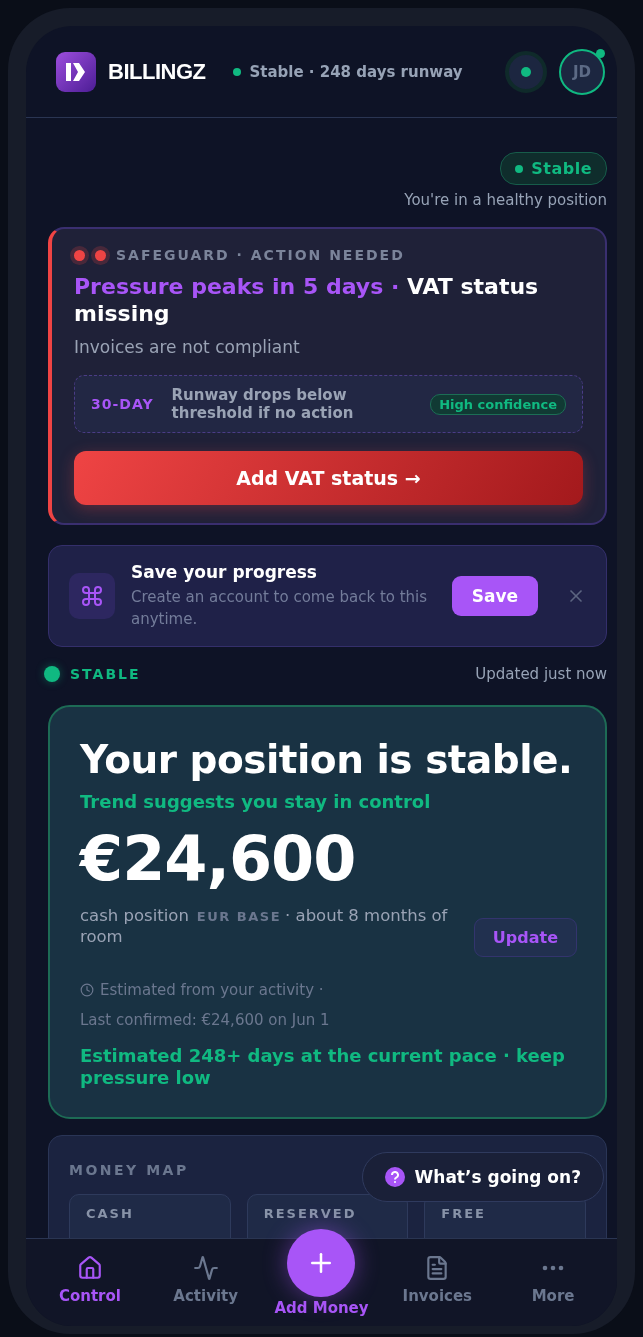 The height and width of the screenshot is (1337, 643). I want to click on runway-note: Estimated 248+ days at the current pace · keep pressure low, so click(323, 1067).